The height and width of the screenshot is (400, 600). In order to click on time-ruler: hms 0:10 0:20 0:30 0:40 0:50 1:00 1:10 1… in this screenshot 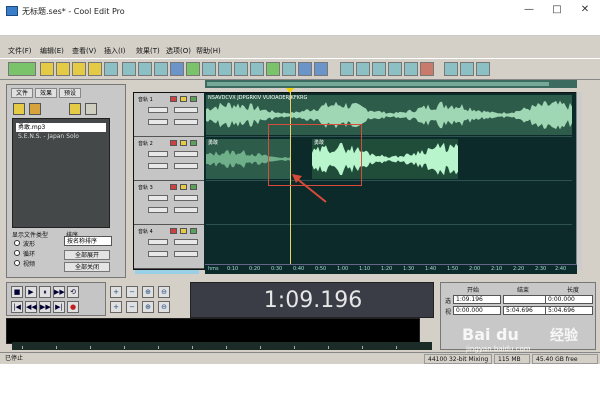, I will do `click(391, 269)`.